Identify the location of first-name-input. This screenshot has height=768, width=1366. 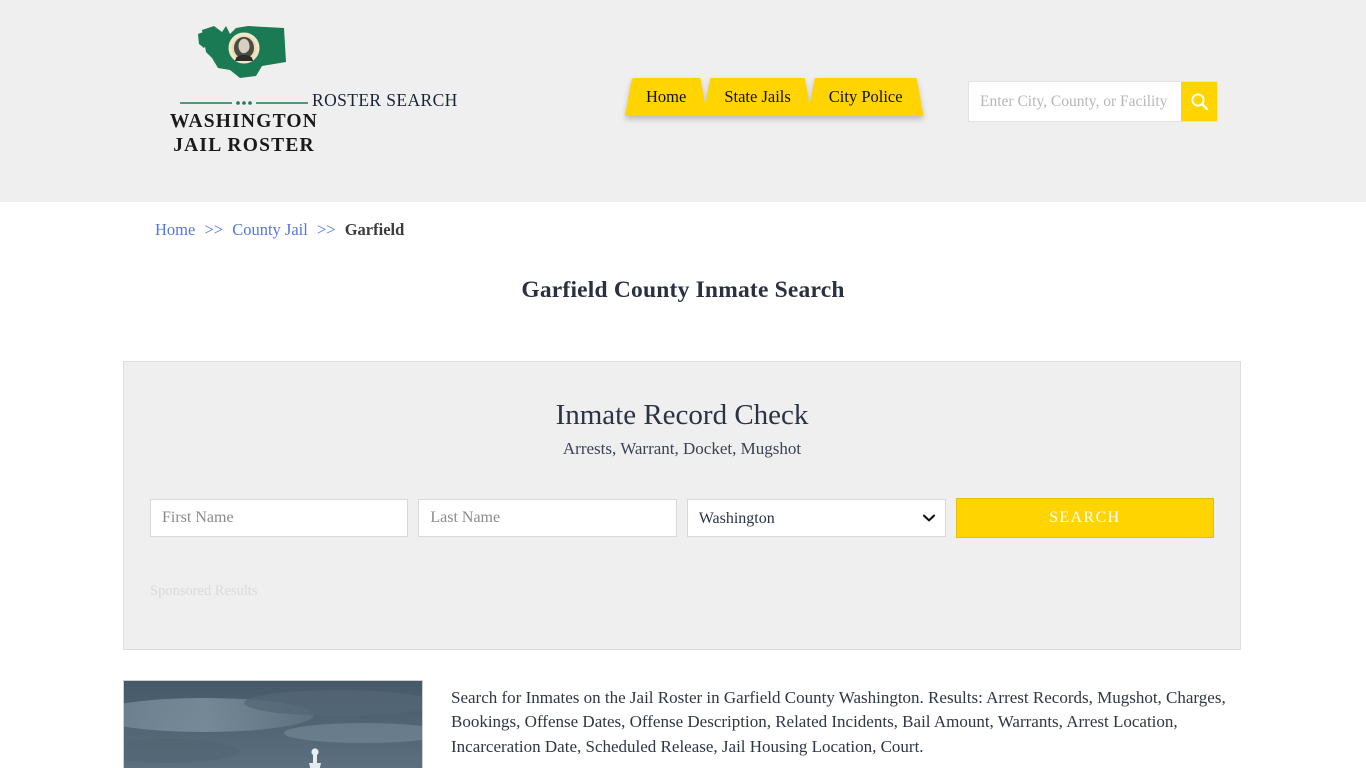
(279, 518).